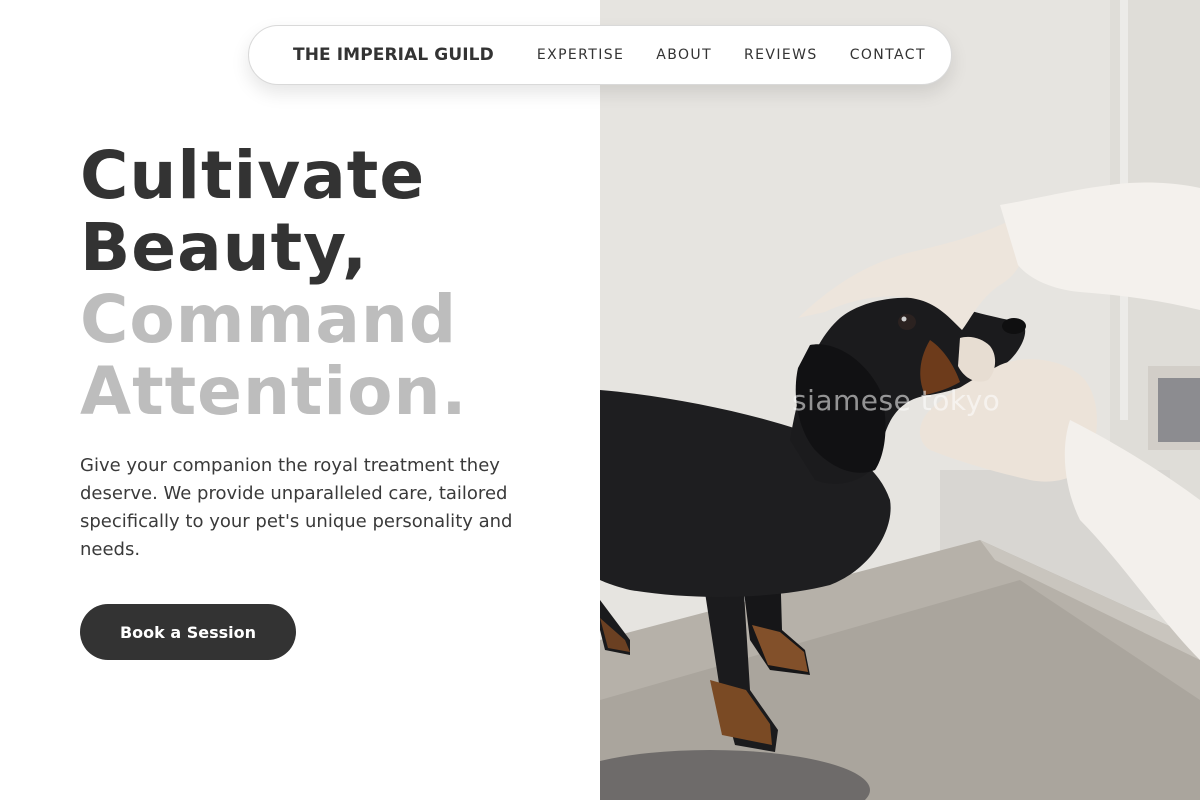 Image resolution: width=1200 pixels, height=800 pixels. I want to click on brand-logo-text: THE IMPERIAL GUILD, so click(393, 55).